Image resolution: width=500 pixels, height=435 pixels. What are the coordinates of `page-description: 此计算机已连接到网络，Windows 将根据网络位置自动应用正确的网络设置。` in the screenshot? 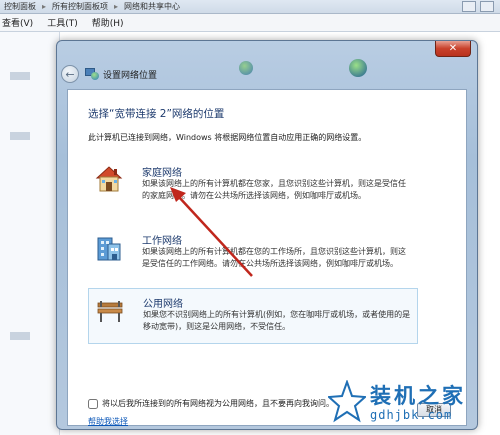 It's located at (227, 137).